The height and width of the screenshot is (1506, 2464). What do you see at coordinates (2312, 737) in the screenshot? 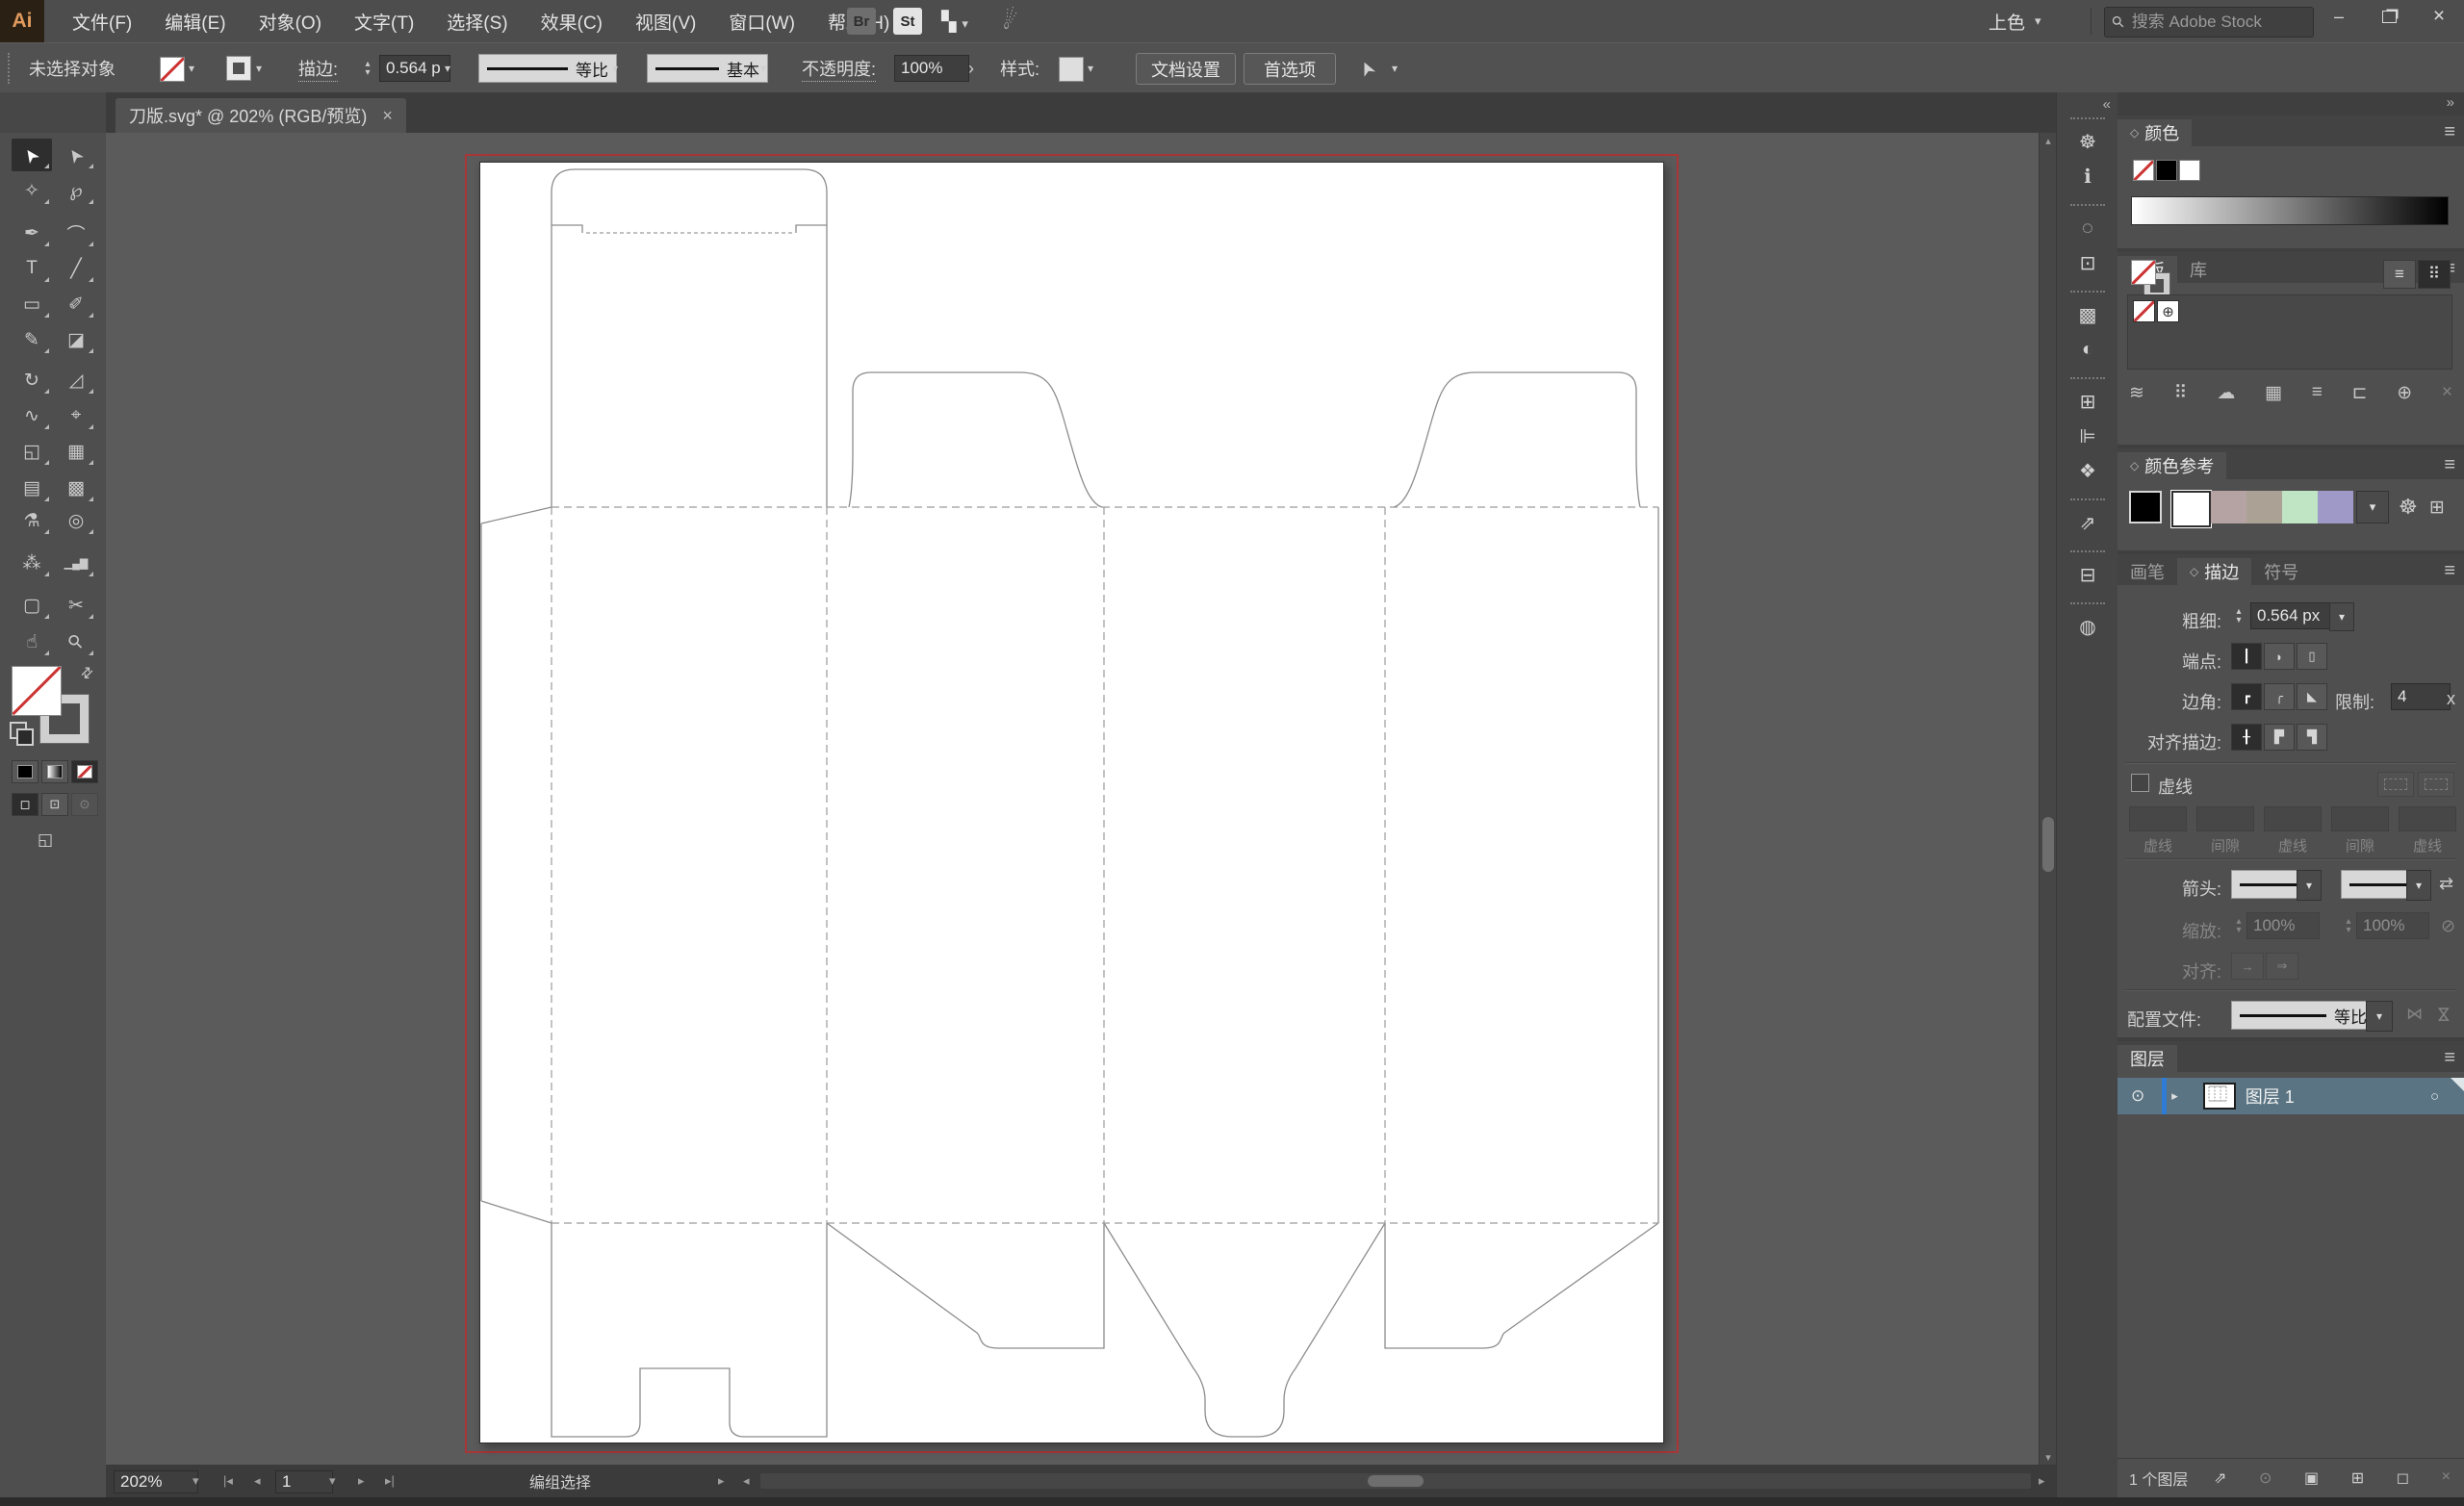
I see `align-stroke-outside-button: ▜` at bounding box center [2312, 737].